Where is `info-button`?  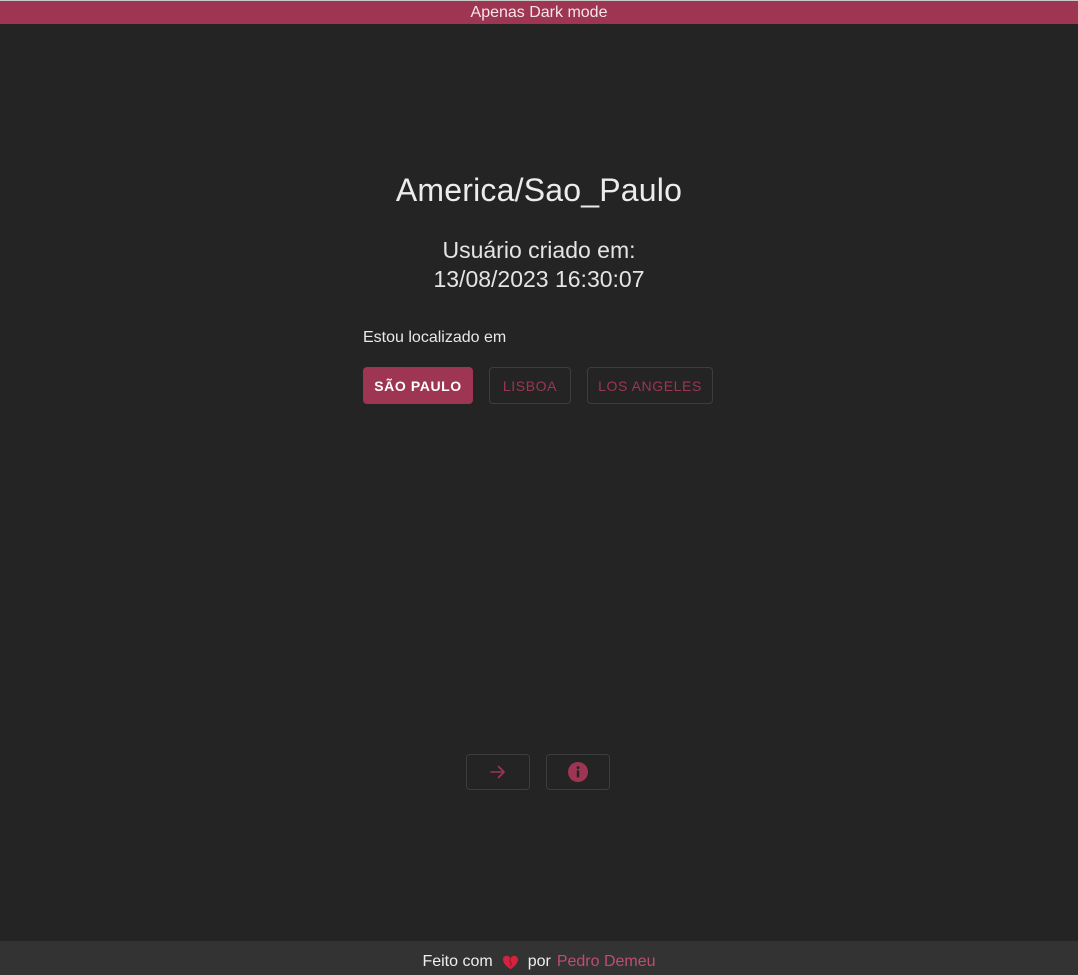
info-button is located at coordinates (578, 772).